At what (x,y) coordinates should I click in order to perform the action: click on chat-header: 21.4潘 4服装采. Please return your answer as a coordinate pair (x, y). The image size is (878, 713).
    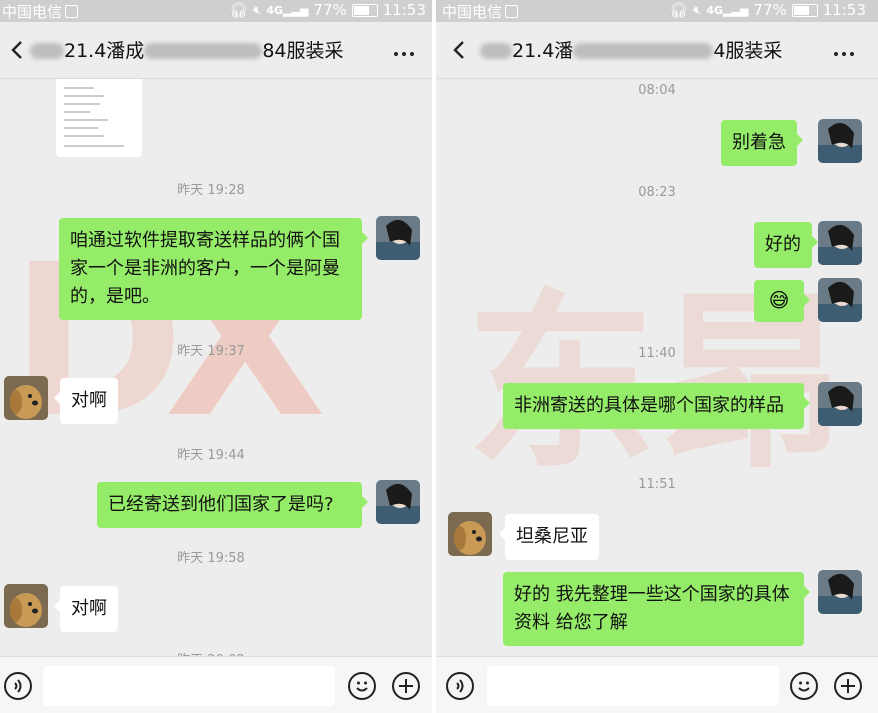
    Looking at the image, I should click on (657, 50).